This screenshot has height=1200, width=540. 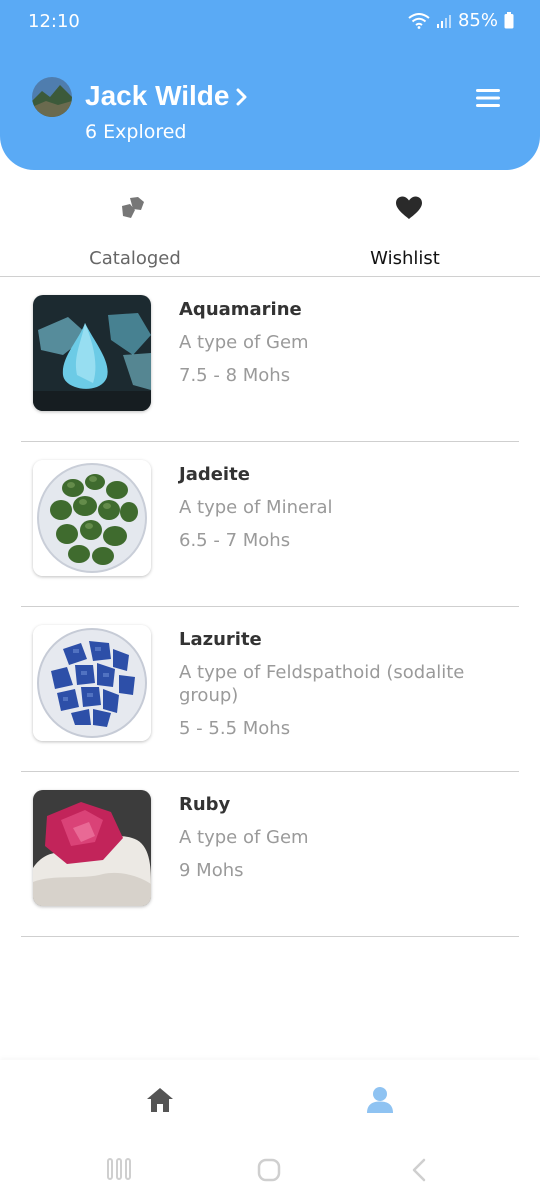 I want to click on list-item: Jadeite A type of Mineral 6.5 - 7 Mohs, so click(x=270, y=524).